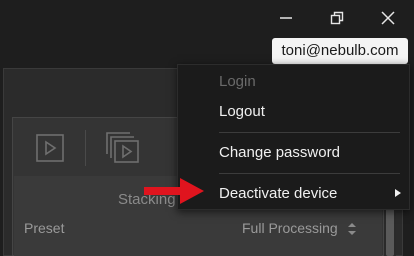 Image resolution: width=414 pixels, height=256 pixels. What do you see at coordinates (290, 228) in the screenshot?
I see `preset-select: Full Processing` at bounding box center [290, 228].